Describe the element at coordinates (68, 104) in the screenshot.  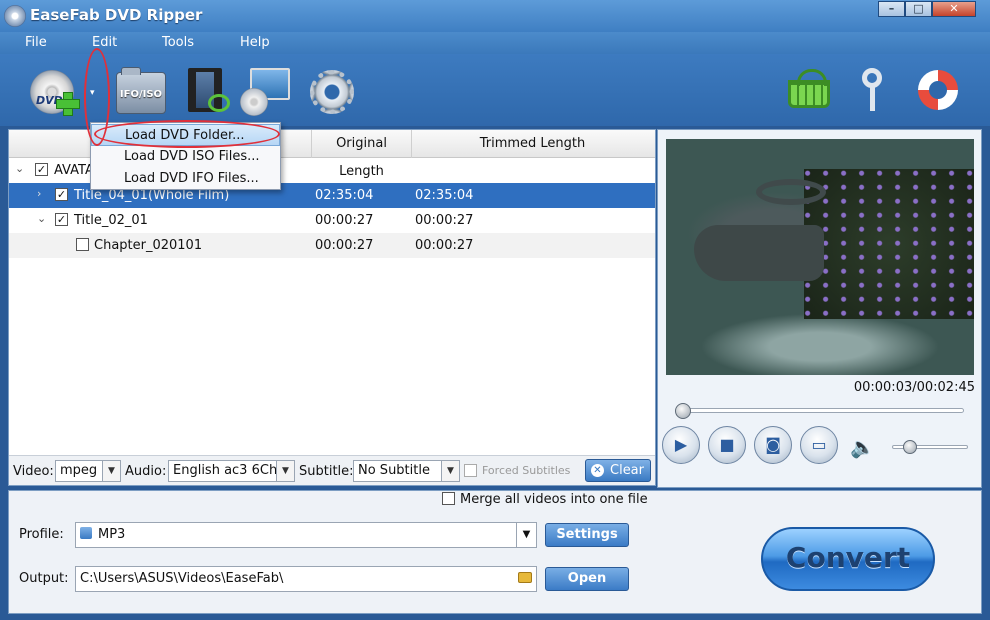
I see `plus-icon` at that location.